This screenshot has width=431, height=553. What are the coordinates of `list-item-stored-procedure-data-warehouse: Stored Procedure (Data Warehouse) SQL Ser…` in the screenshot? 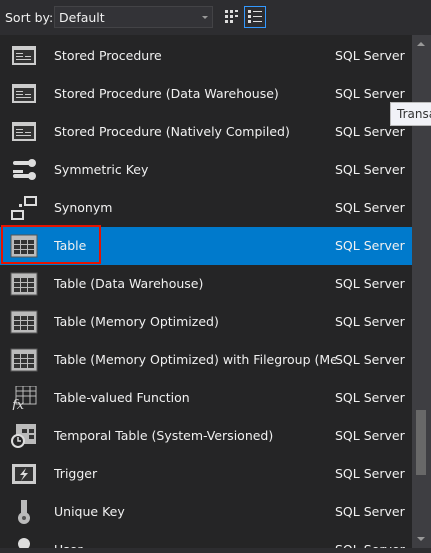 It's located at (206, 94).